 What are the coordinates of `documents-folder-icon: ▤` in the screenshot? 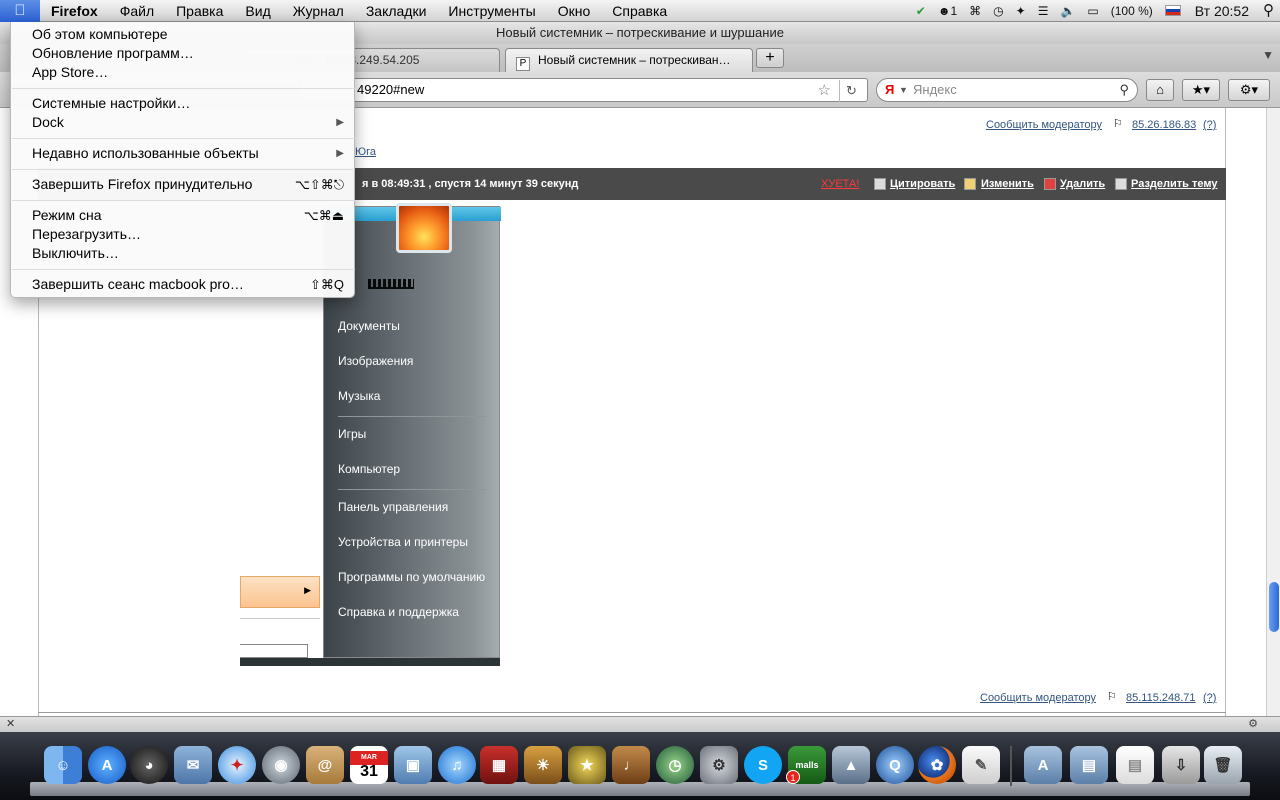 It's located at (1089, 765).